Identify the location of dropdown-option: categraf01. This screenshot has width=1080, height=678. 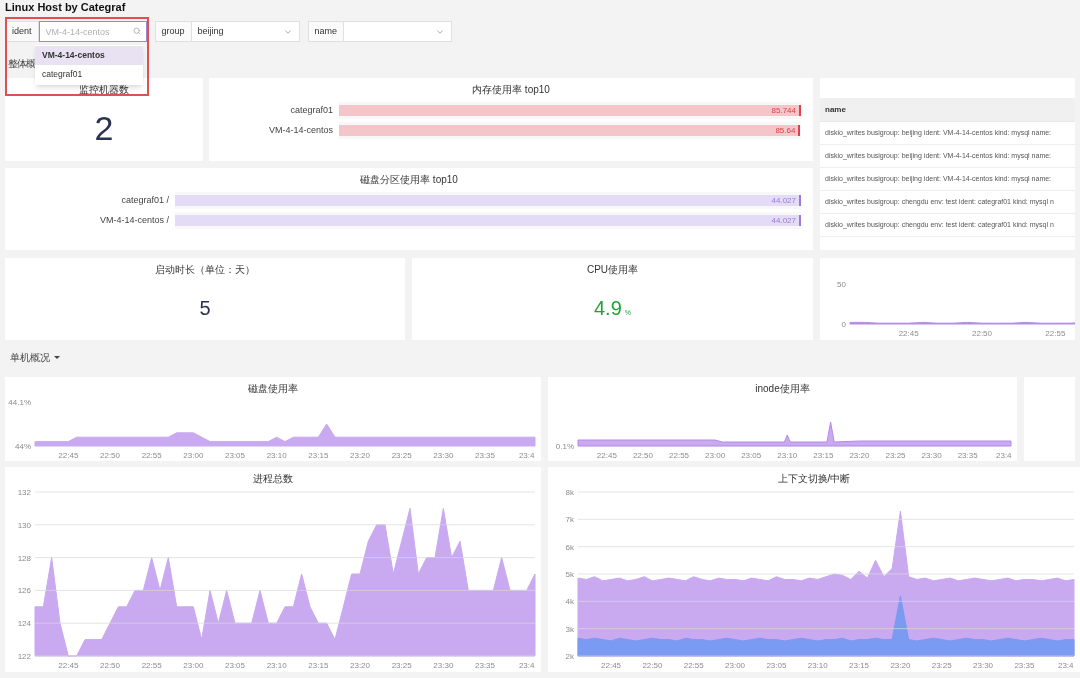
(89, 74).